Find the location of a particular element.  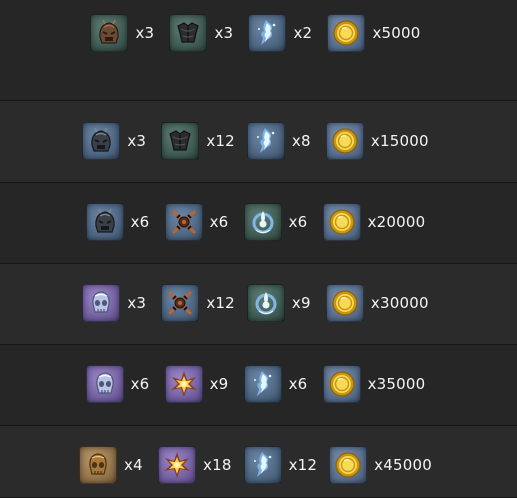

reward-quantity: x15000 is located at coordinates (399, 141).